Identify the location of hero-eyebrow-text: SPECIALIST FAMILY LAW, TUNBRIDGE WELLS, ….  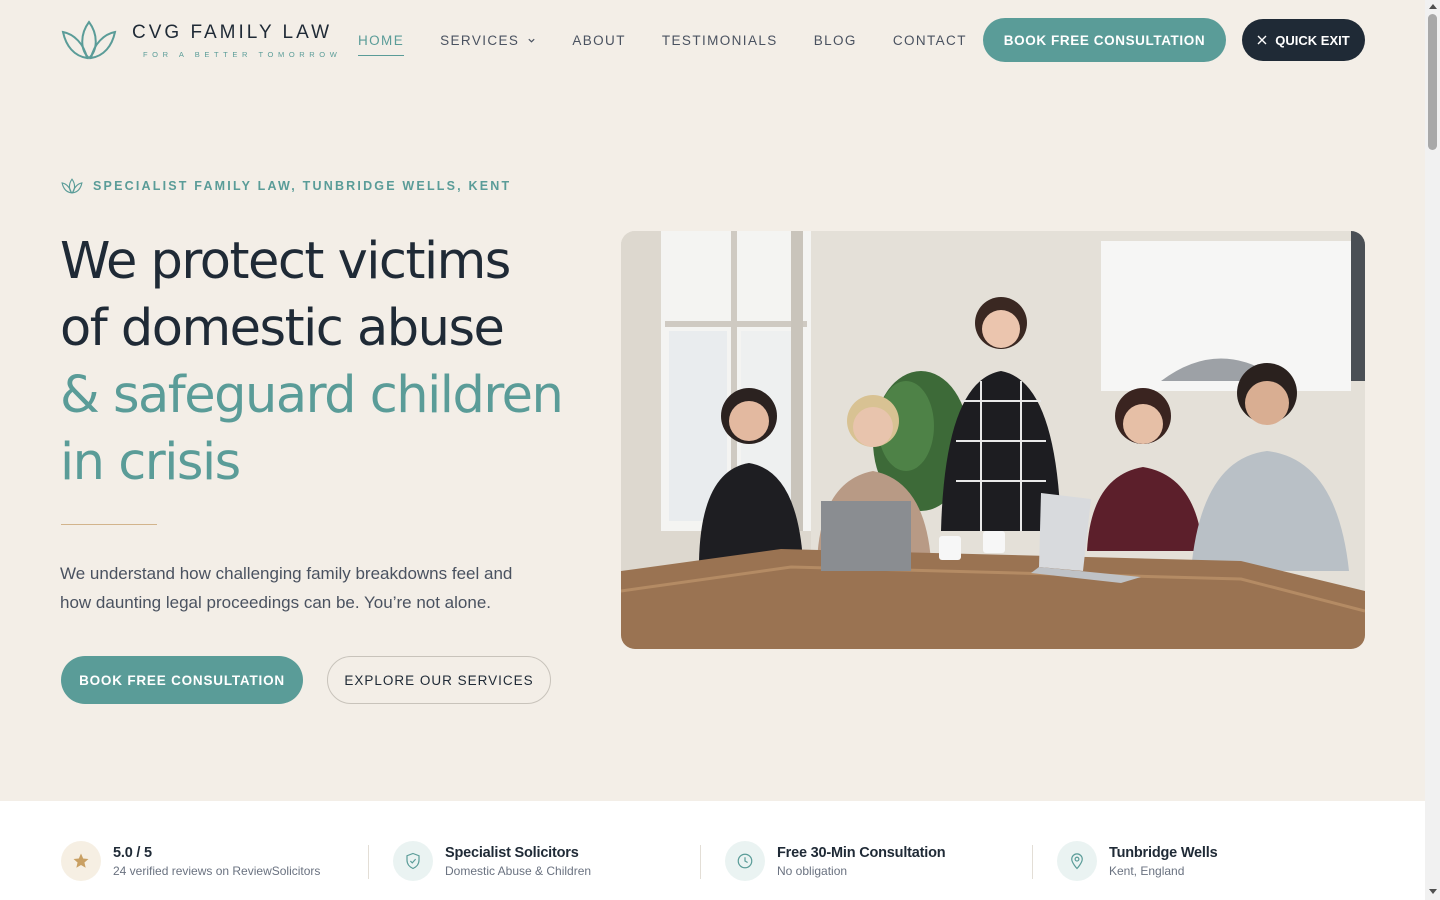
(302, 186).